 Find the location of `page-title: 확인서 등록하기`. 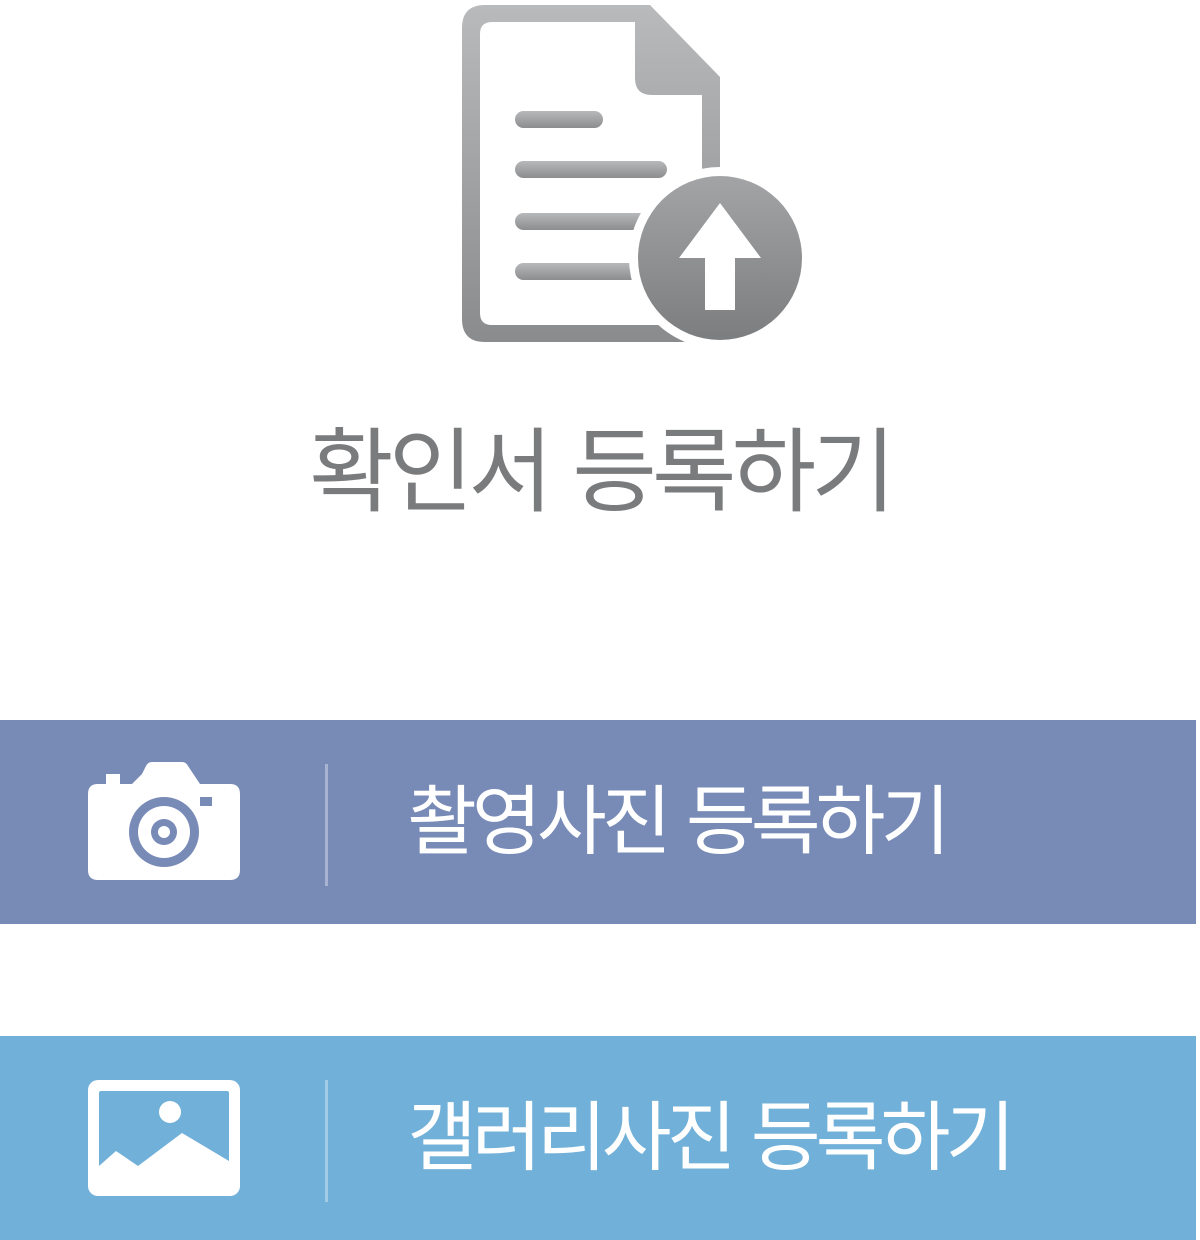

page-title: 확인서 등록하기 is located at coordinates (602, 472).